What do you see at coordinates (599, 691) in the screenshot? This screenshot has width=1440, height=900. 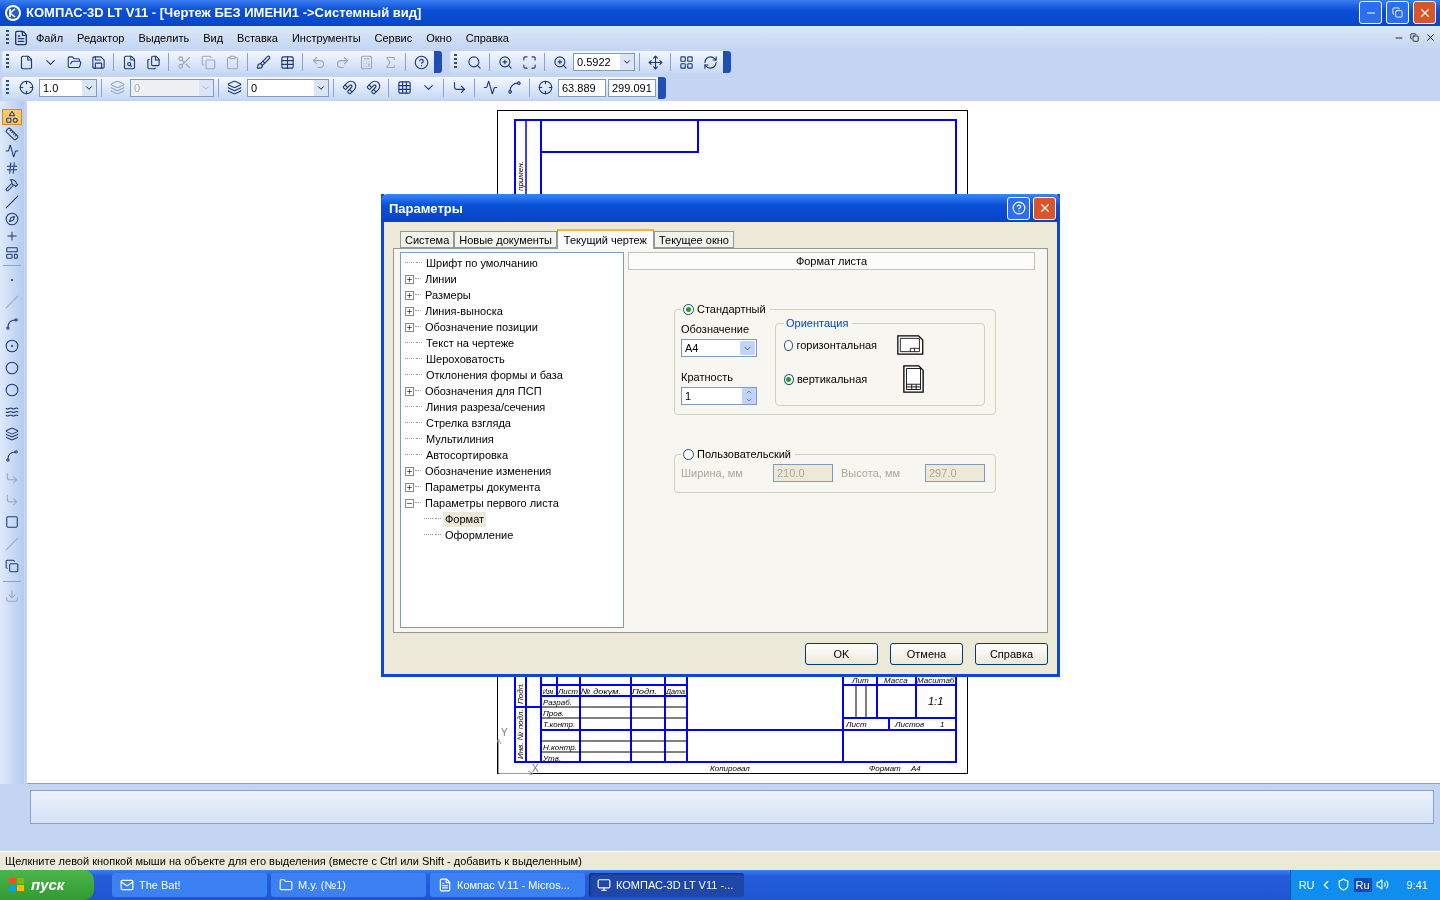 I see `title-block-label: № докум.` at bounding box center [599, 691].